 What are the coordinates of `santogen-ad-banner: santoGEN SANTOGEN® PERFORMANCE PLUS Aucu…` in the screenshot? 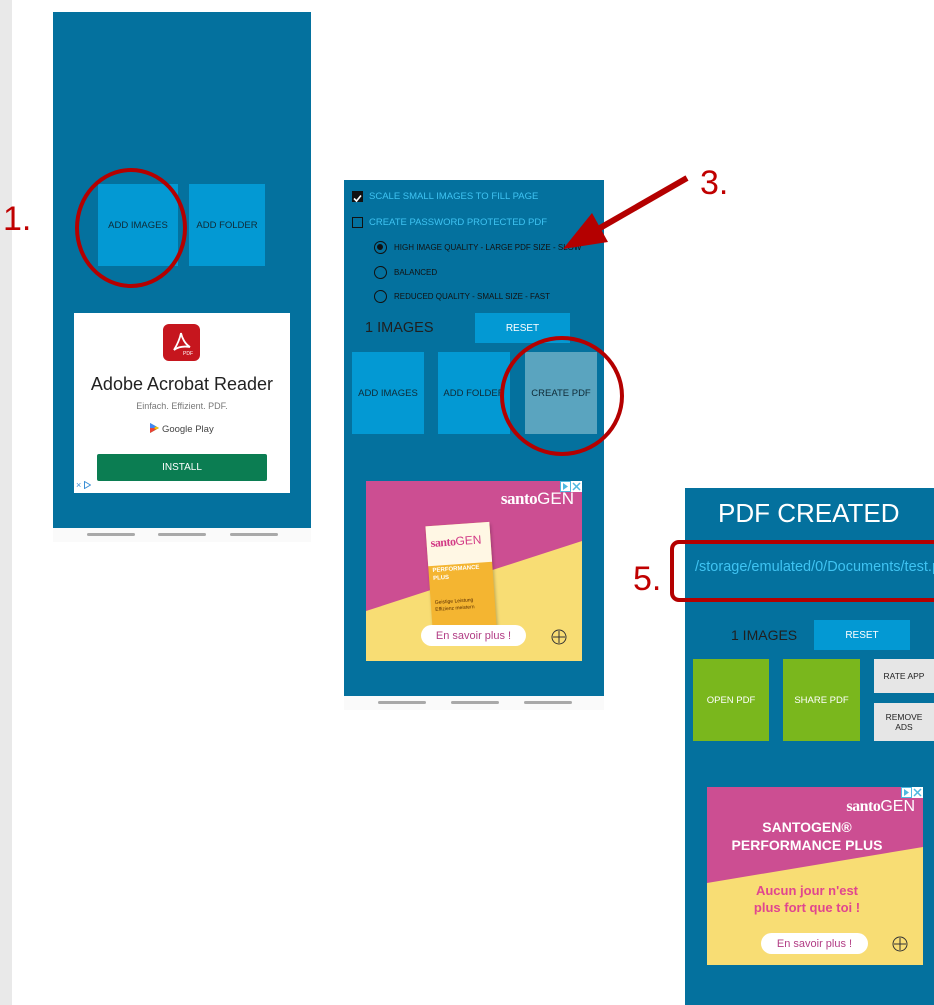 It's located at (815, 876).